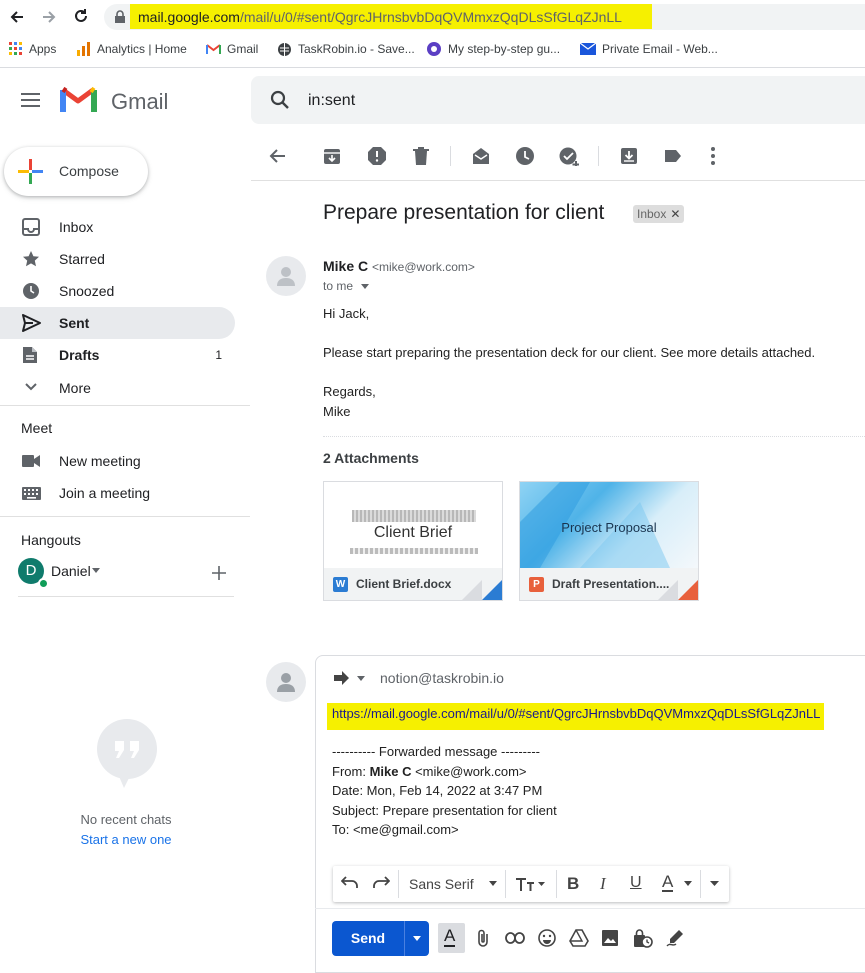 The width and height of the screenshot is (865, 973). What do you see at coordinates (49, 17) in the screenshot?
I see `forward-arrow-icon` at bounding box center [49, 17].